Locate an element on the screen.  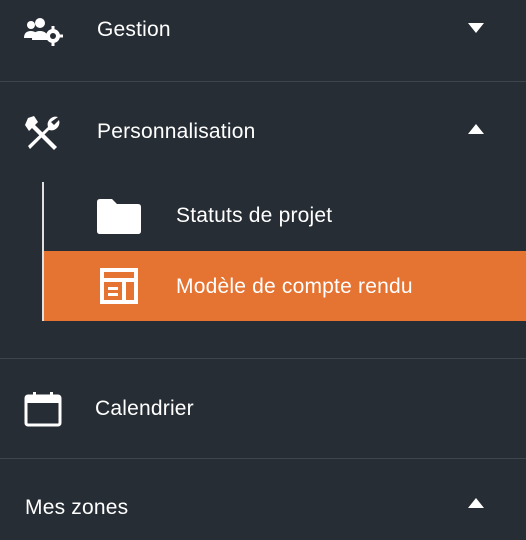
menu-item-calendrier: Calendrier is located at coordinates (263, 408).